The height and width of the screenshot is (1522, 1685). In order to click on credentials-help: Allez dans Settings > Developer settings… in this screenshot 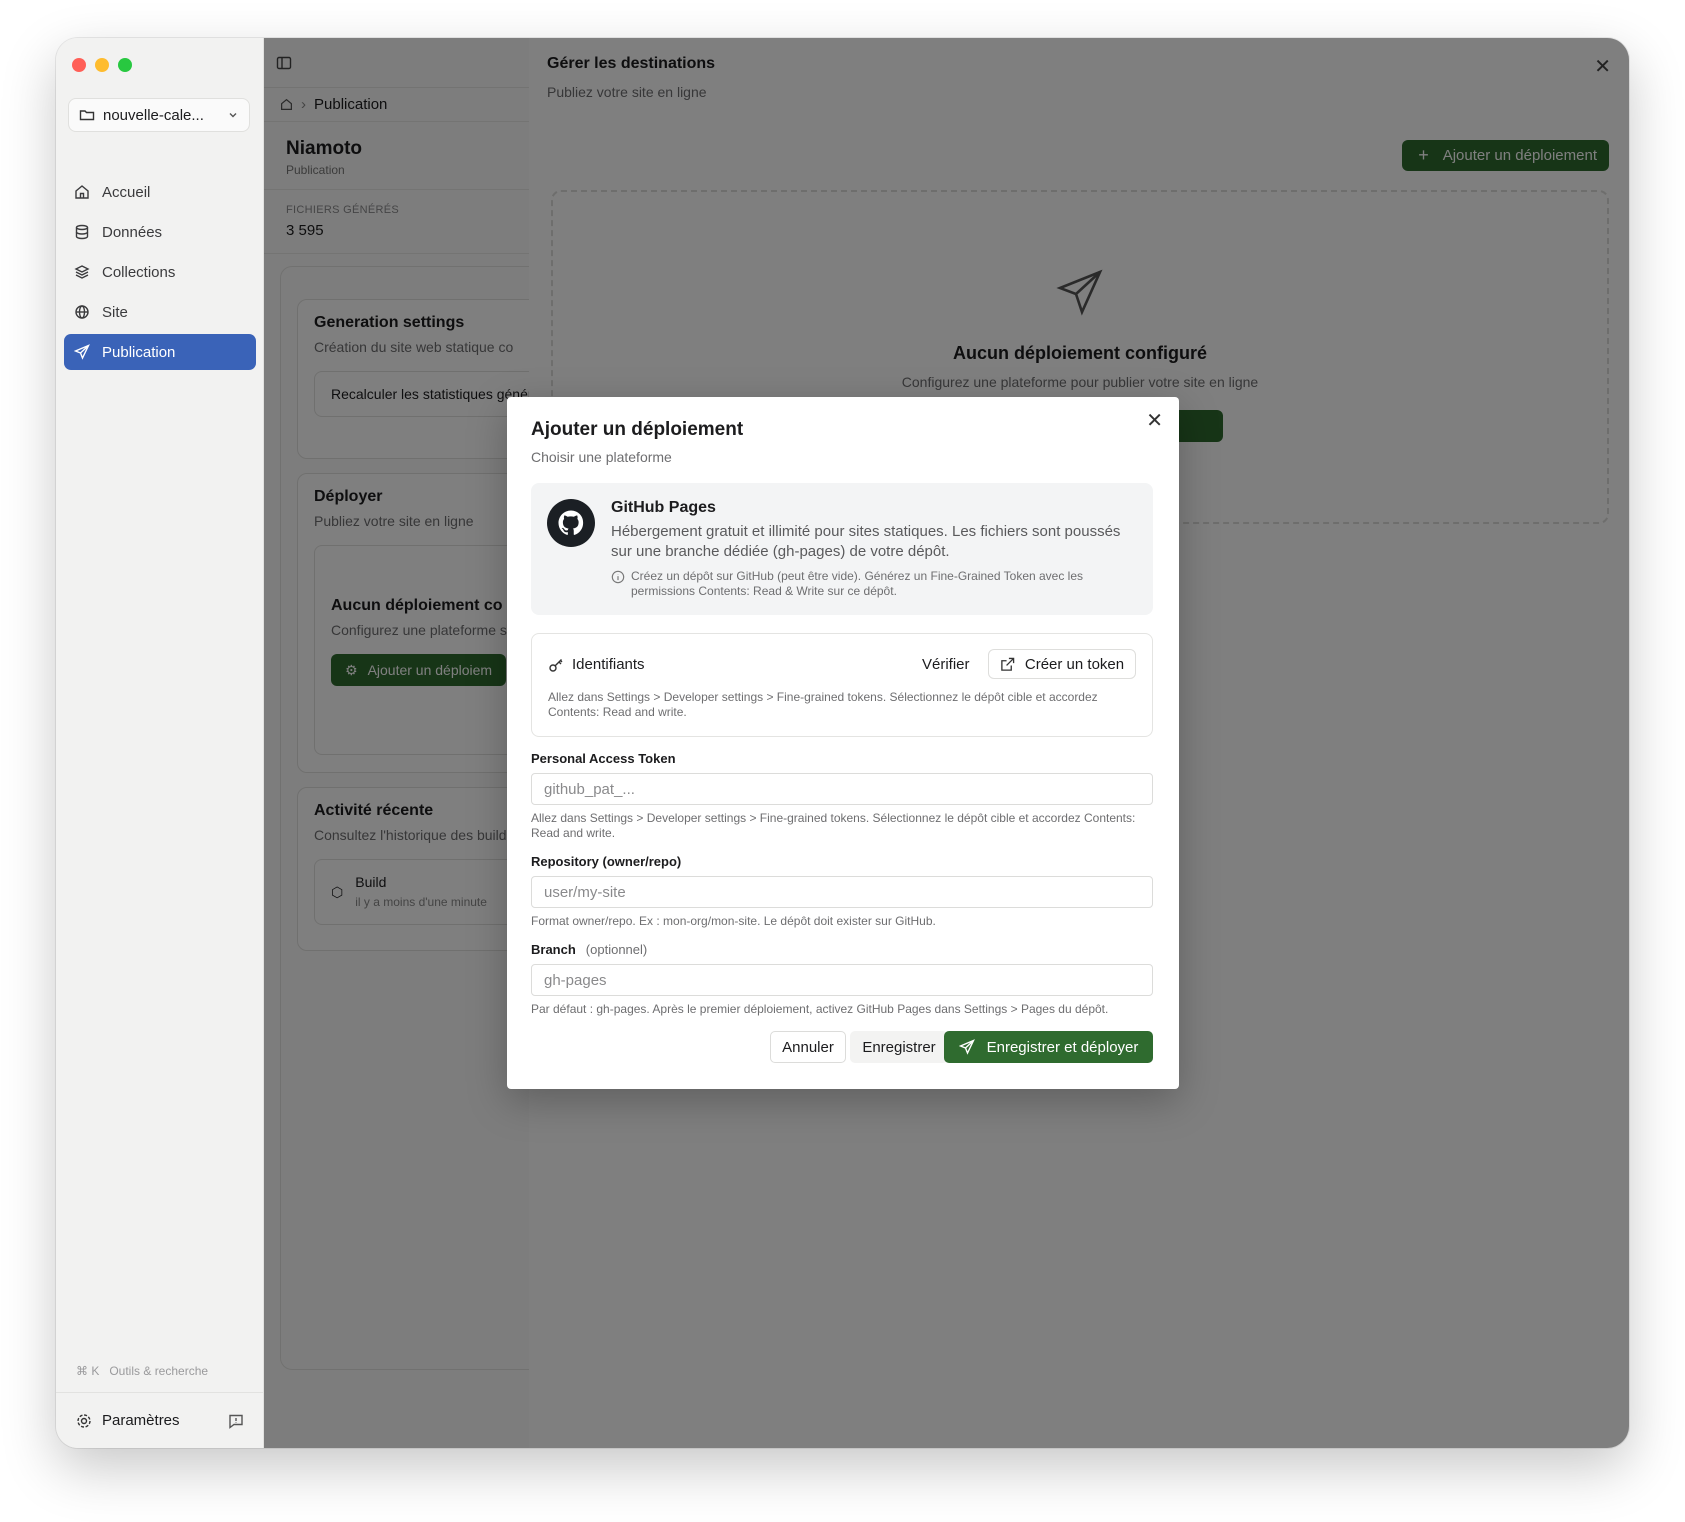, I will do `click(823, 704)`.